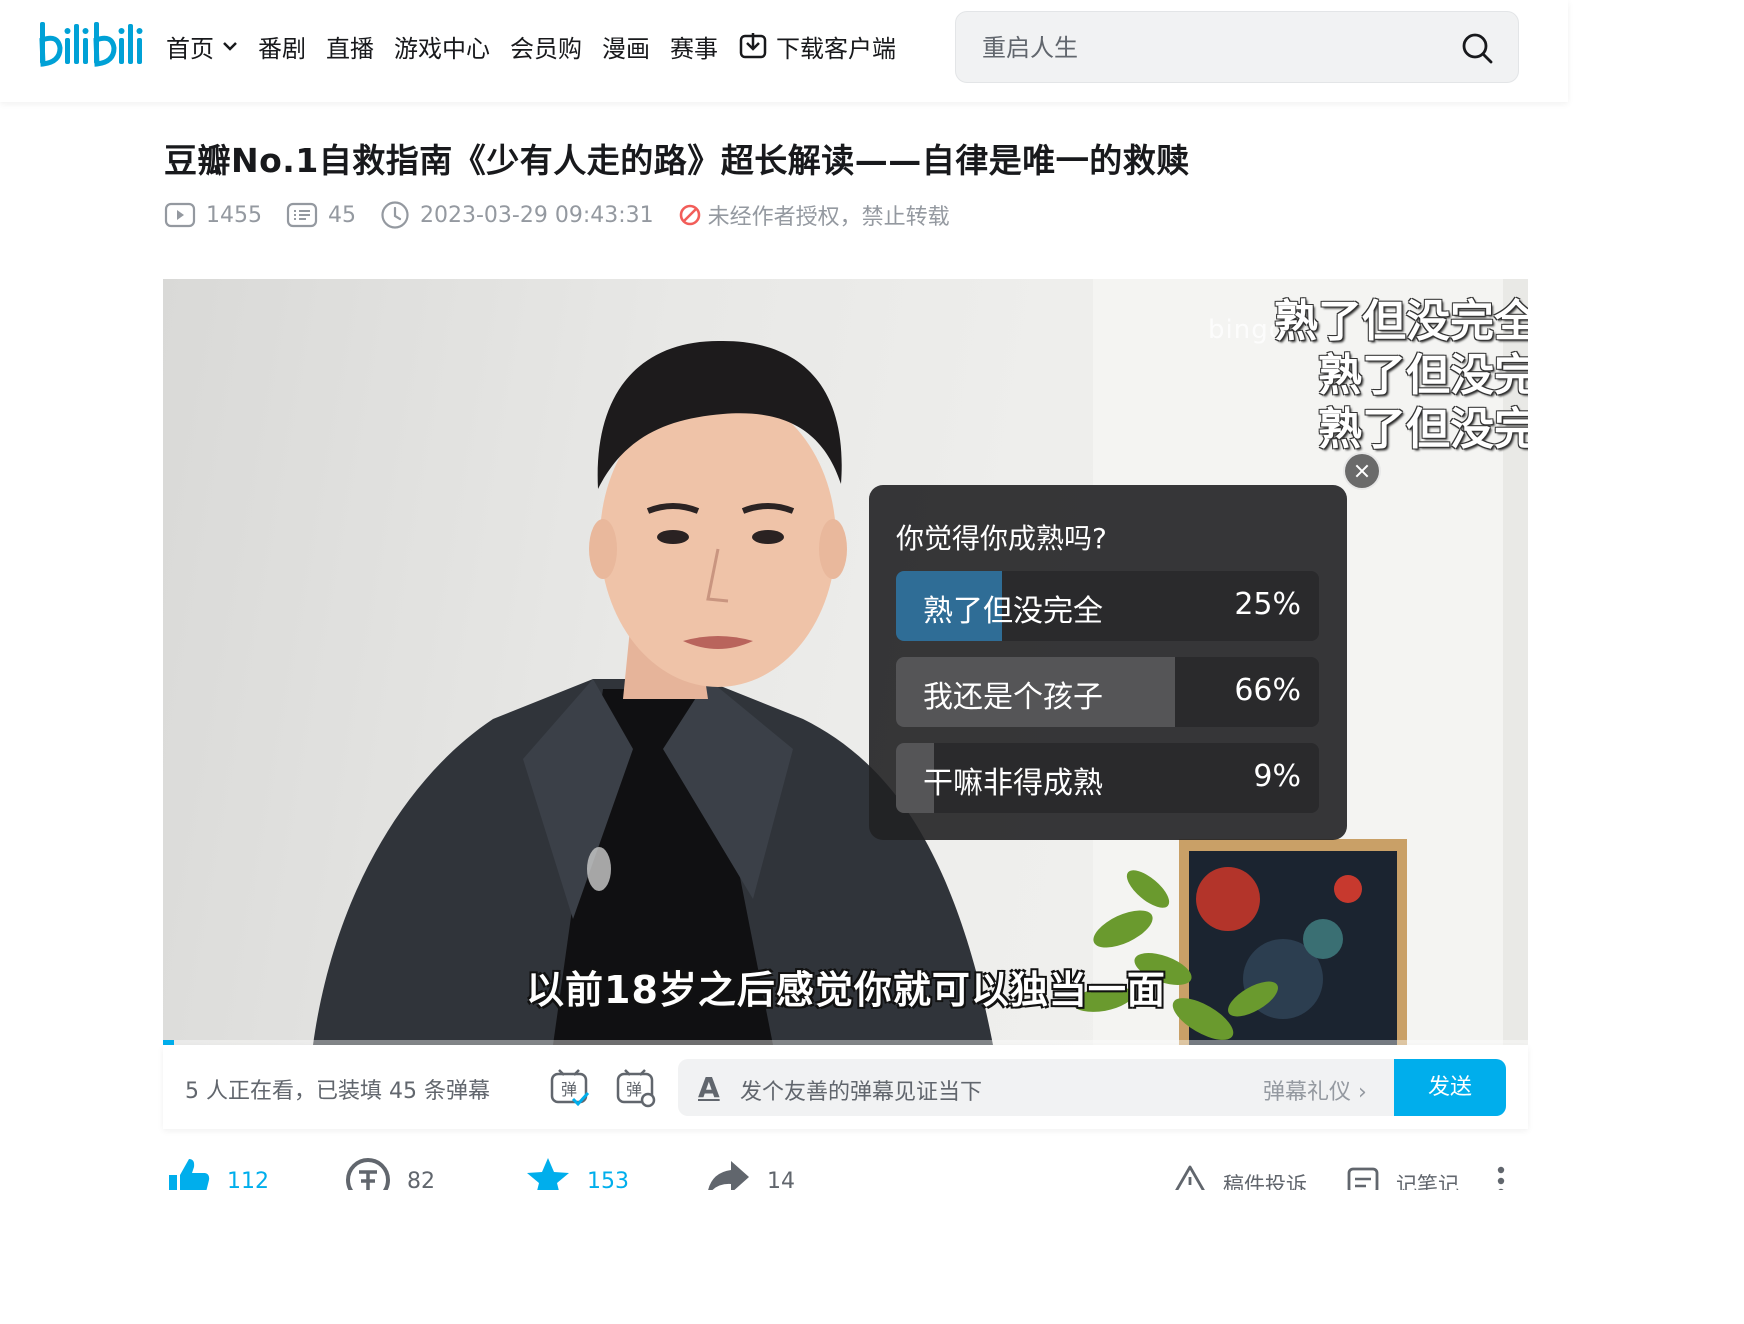 Image resolution: width=1744 pixels, height=1324 pixels. I want to click on top-header: 首页 番剧 直播 游戏中心 会员购 漫画 赛事 下载客户端, so click(784, 51).